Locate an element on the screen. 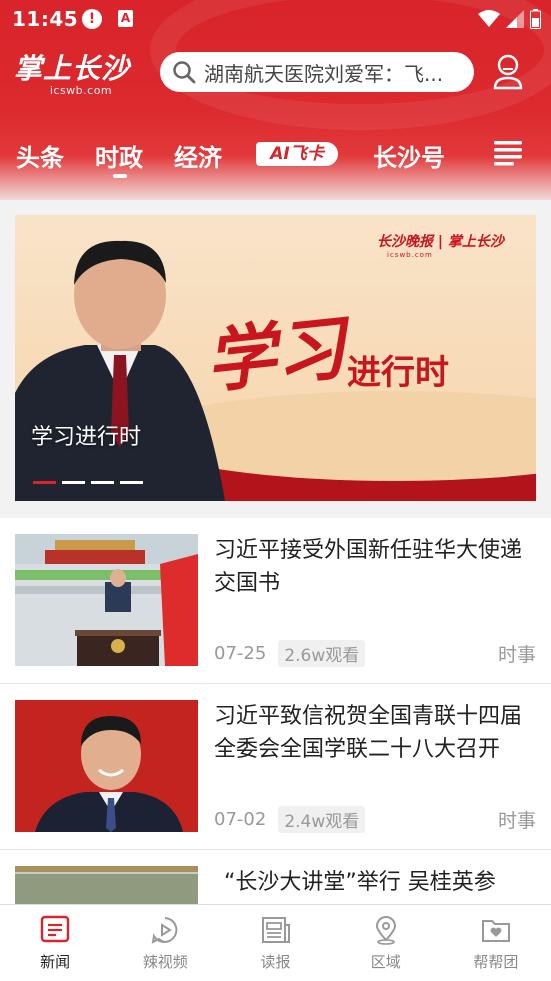  news-meta: 07-25 2.6w观看 is located at coordinates (290, 653).